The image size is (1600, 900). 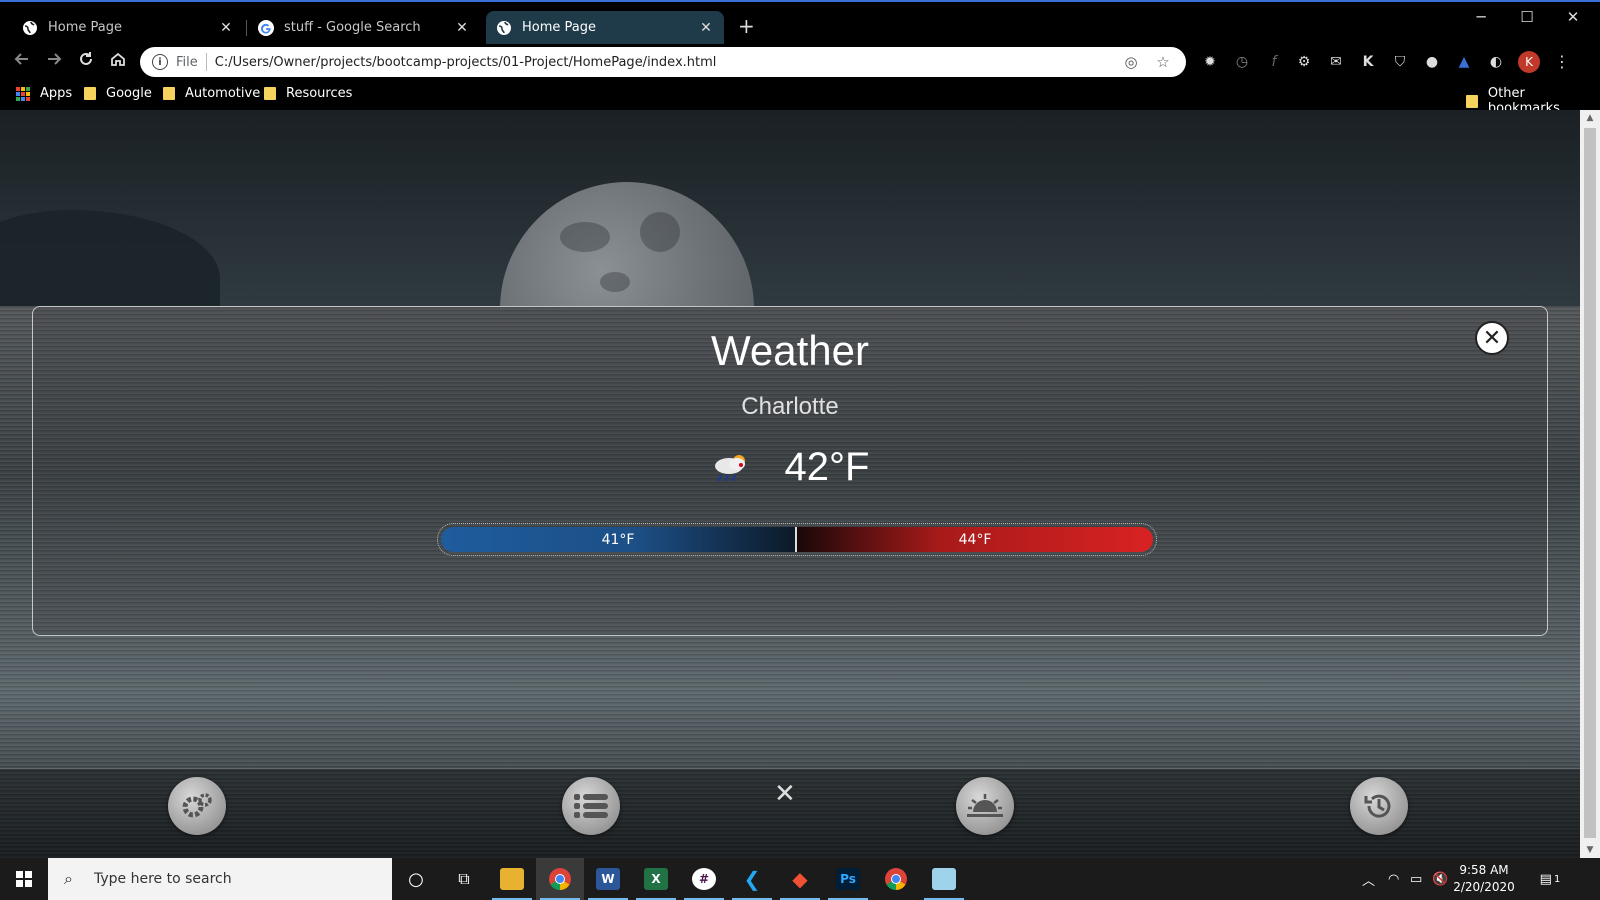 I want to click on weather-title: Weather, so click(x=790, y=350).